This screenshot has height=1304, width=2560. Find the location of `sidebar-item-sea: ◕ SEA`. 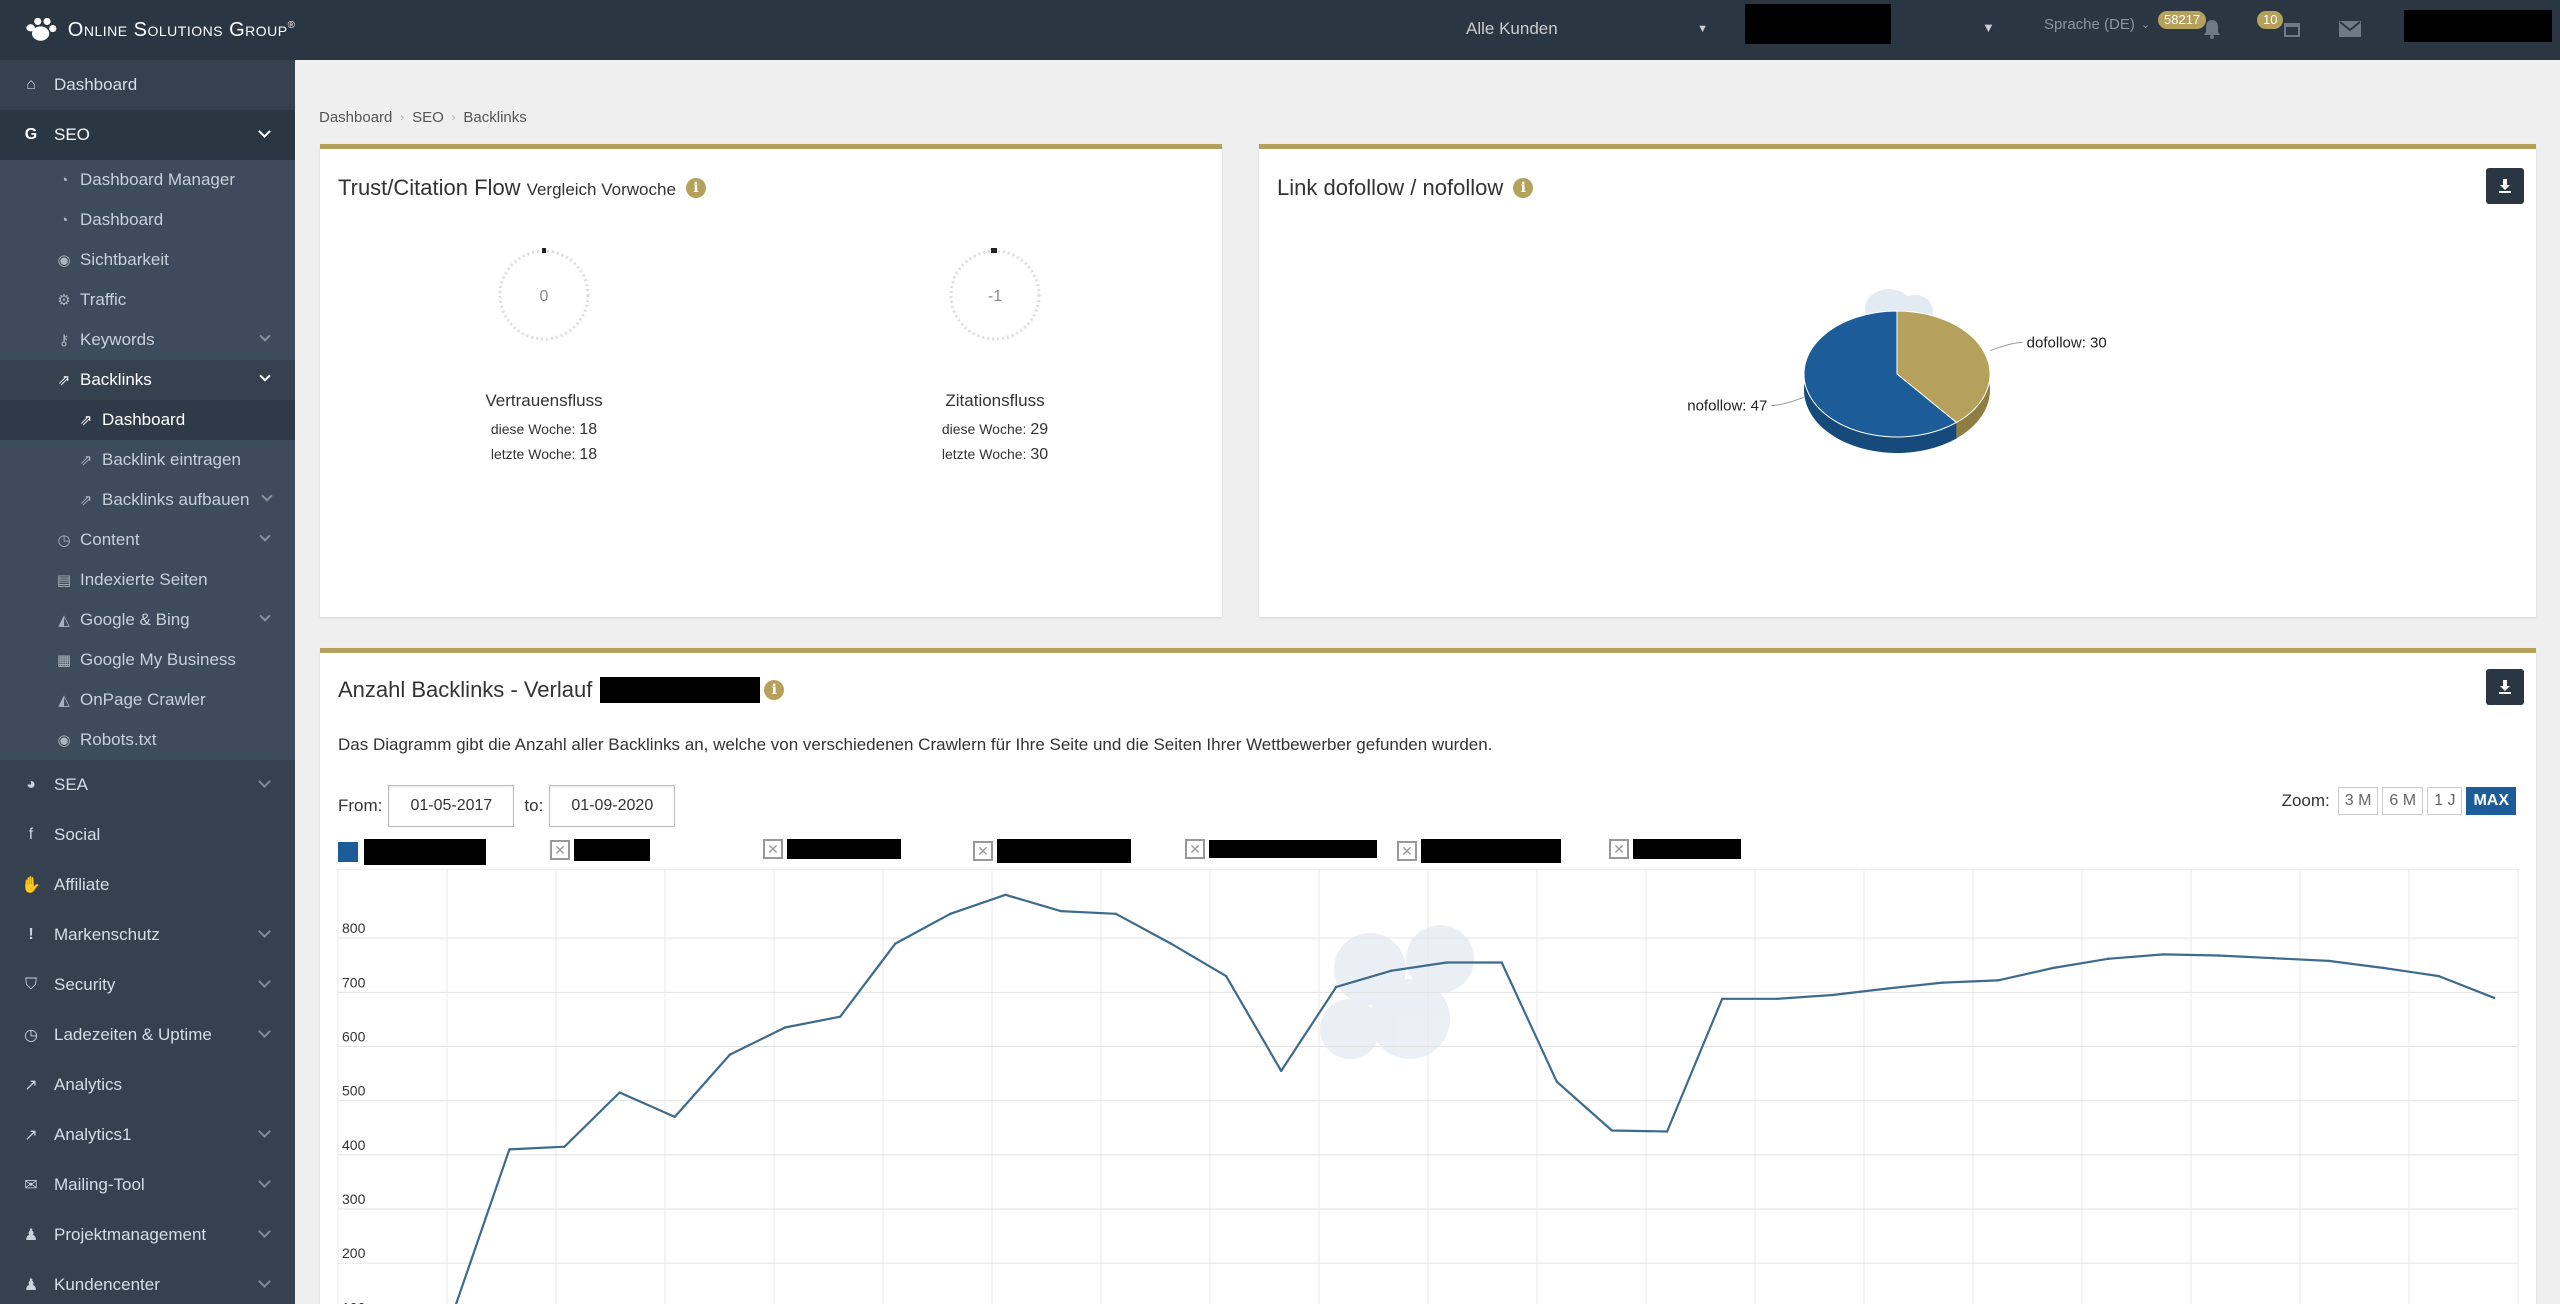

sidebar-item-sea: ◕ SEA is located at coordinates (147, 785).